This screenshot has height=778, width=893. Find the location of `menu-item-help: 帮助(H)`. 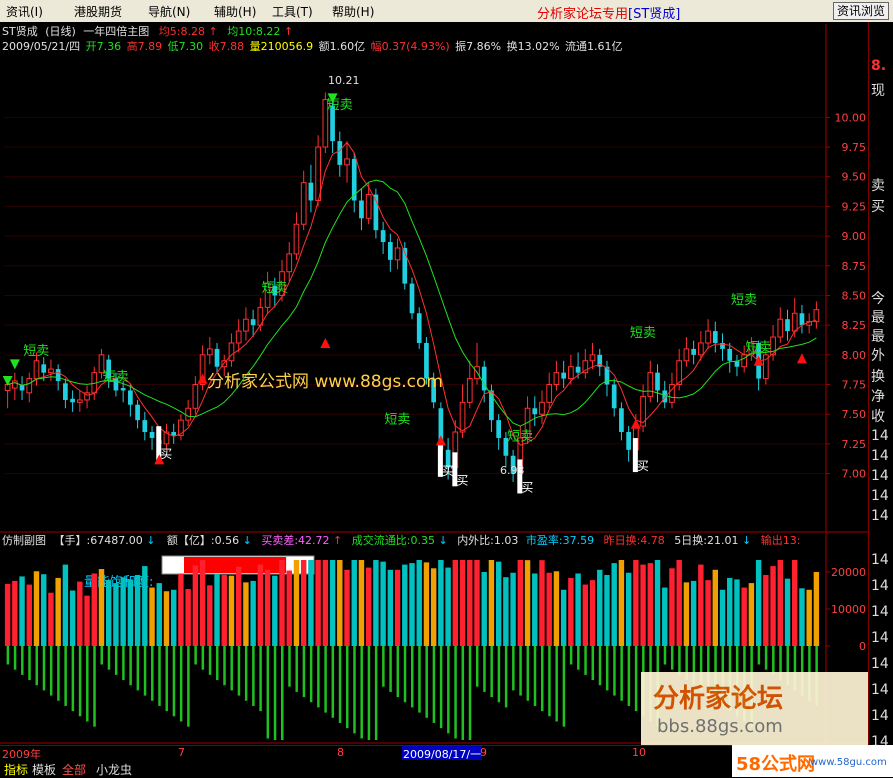

menu-item-help: 帮助(H) is located at coordinates (353, 11).